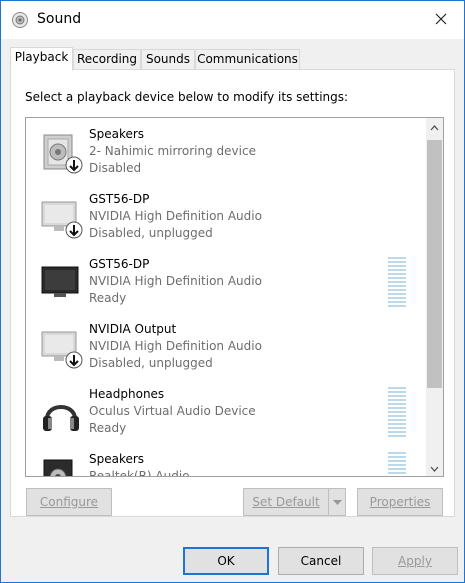 This screenshot has height=583, width=465. What do you see at coordinates (172, 411) in the screenshot?
I see `device-description: Oculus Virtual Audio Device` at bounding box center [172, 411].